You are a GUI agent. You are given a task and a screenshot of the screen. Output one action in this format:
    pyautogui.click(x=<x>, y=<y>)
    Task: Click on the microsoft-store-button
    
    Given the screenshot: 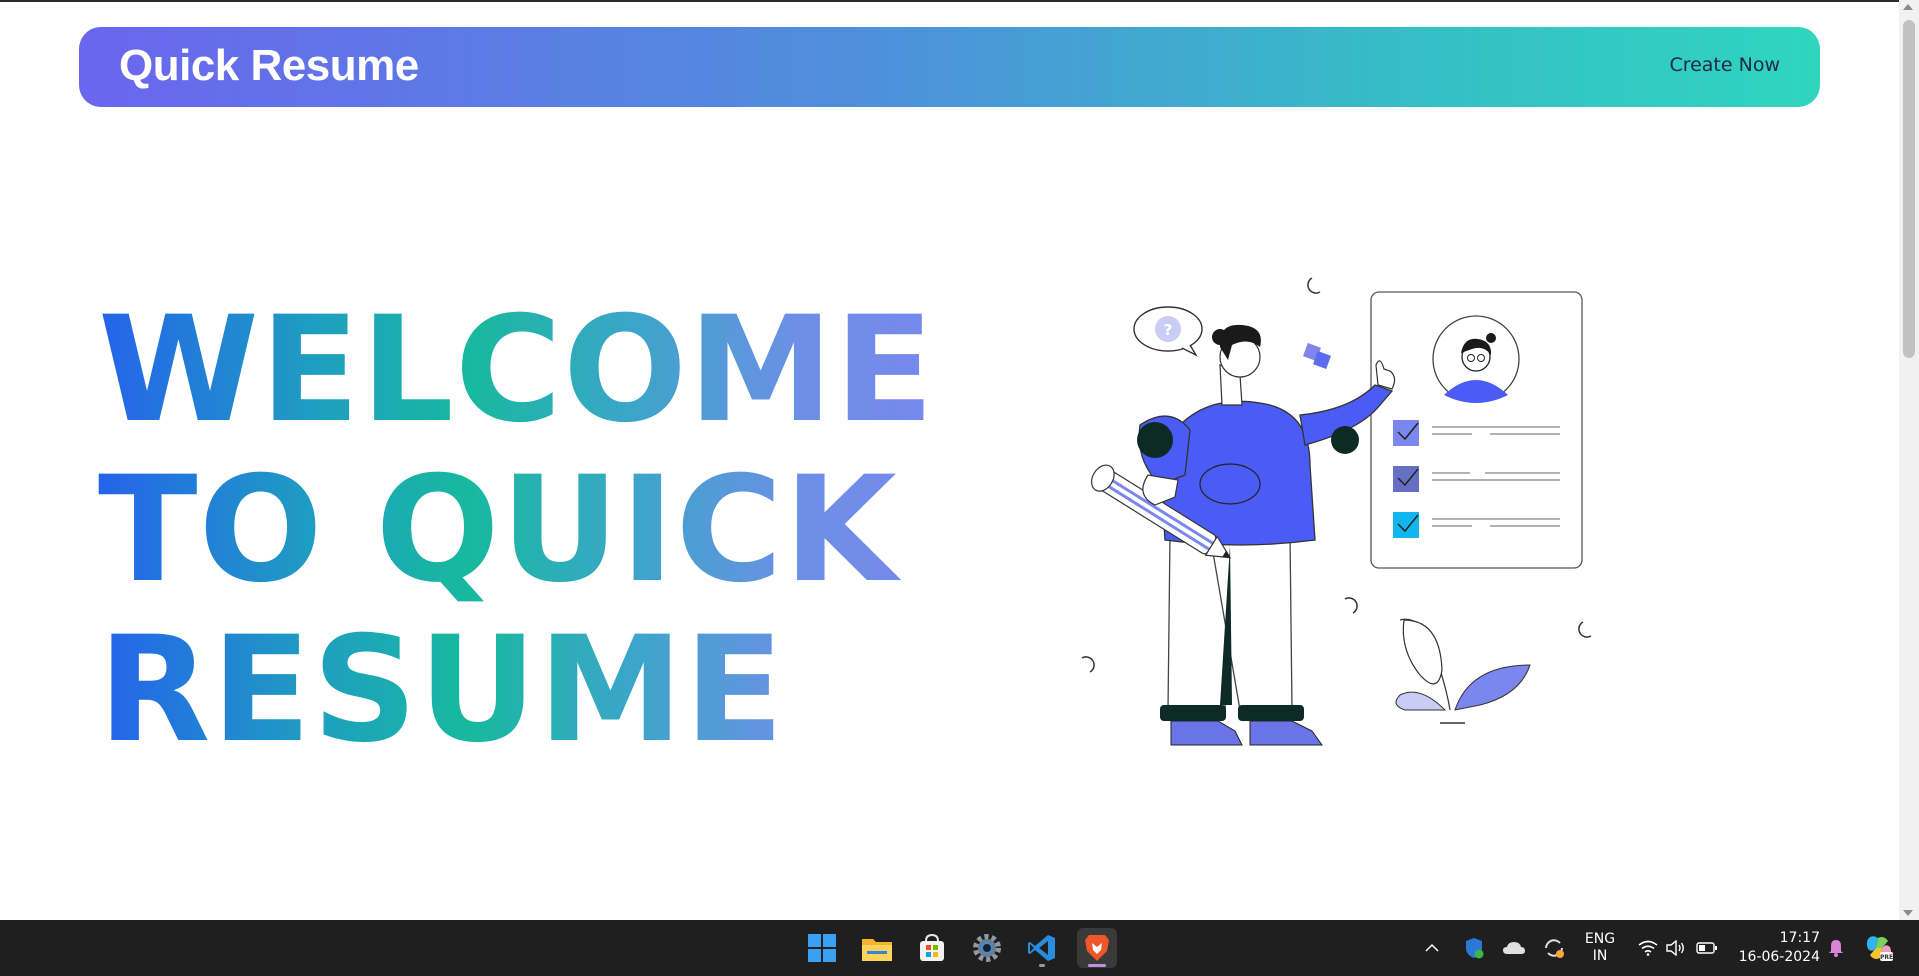 What is the action you would take?
    pyautogui.click(x=932, y=948)
    